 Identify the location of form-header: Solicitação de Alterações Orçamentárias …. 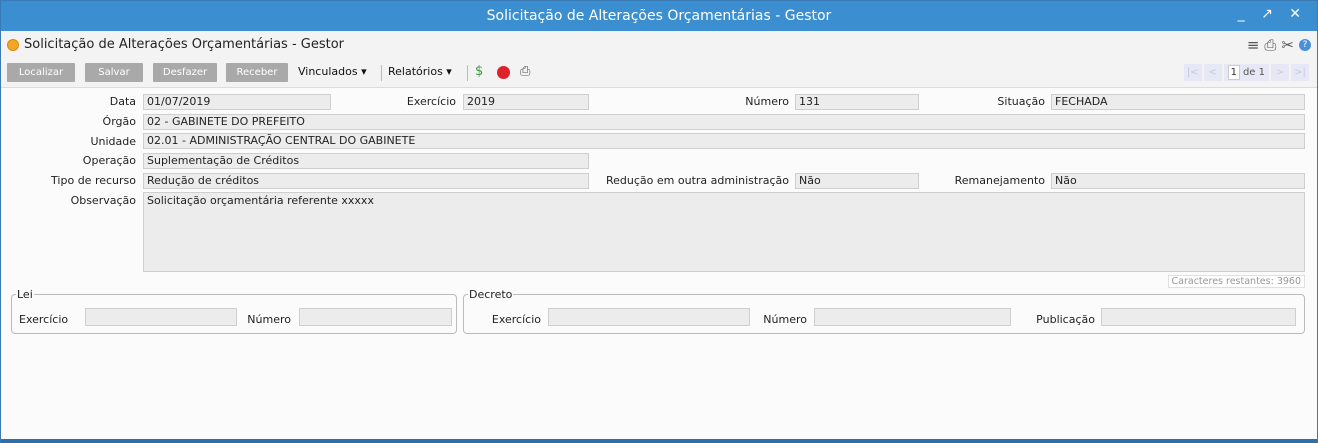
(659, 45).